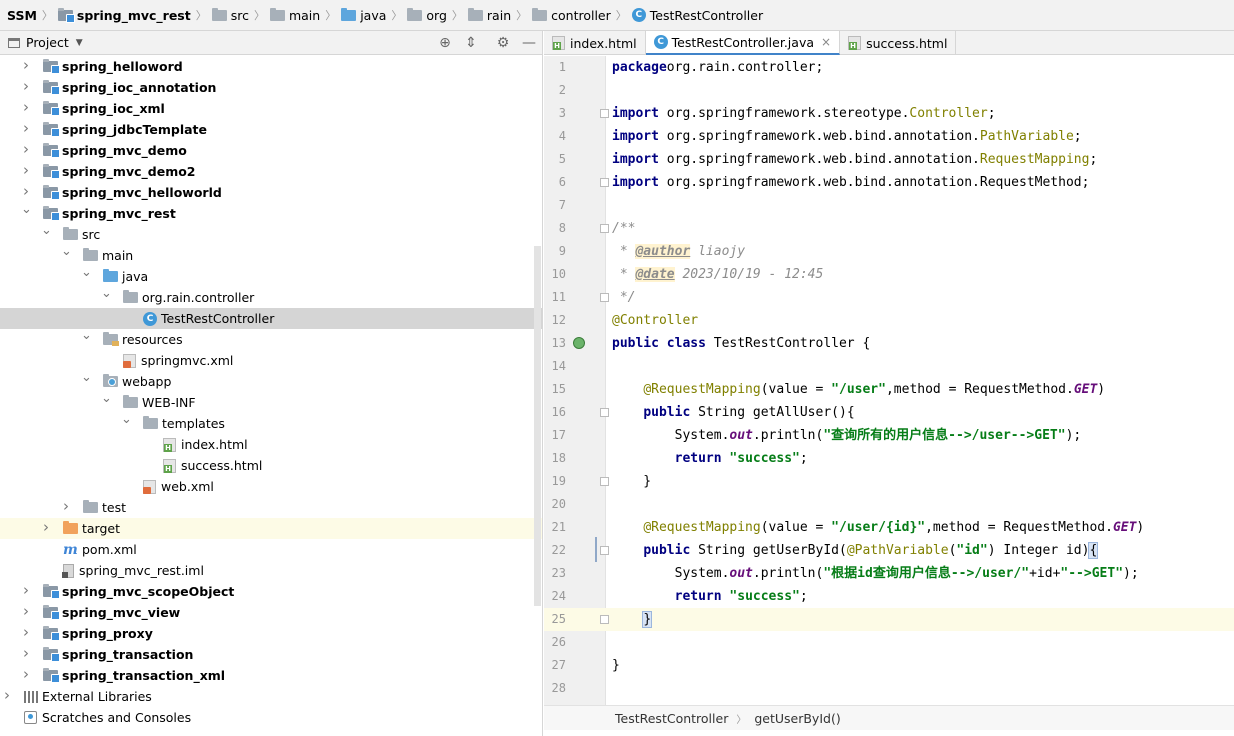 Image resolution: width=1234 pixels, height=736 pixels. Describe the element at coordinates (445, 43) in the screenshot. I see `locate-file-icon: ⊕` at that location.